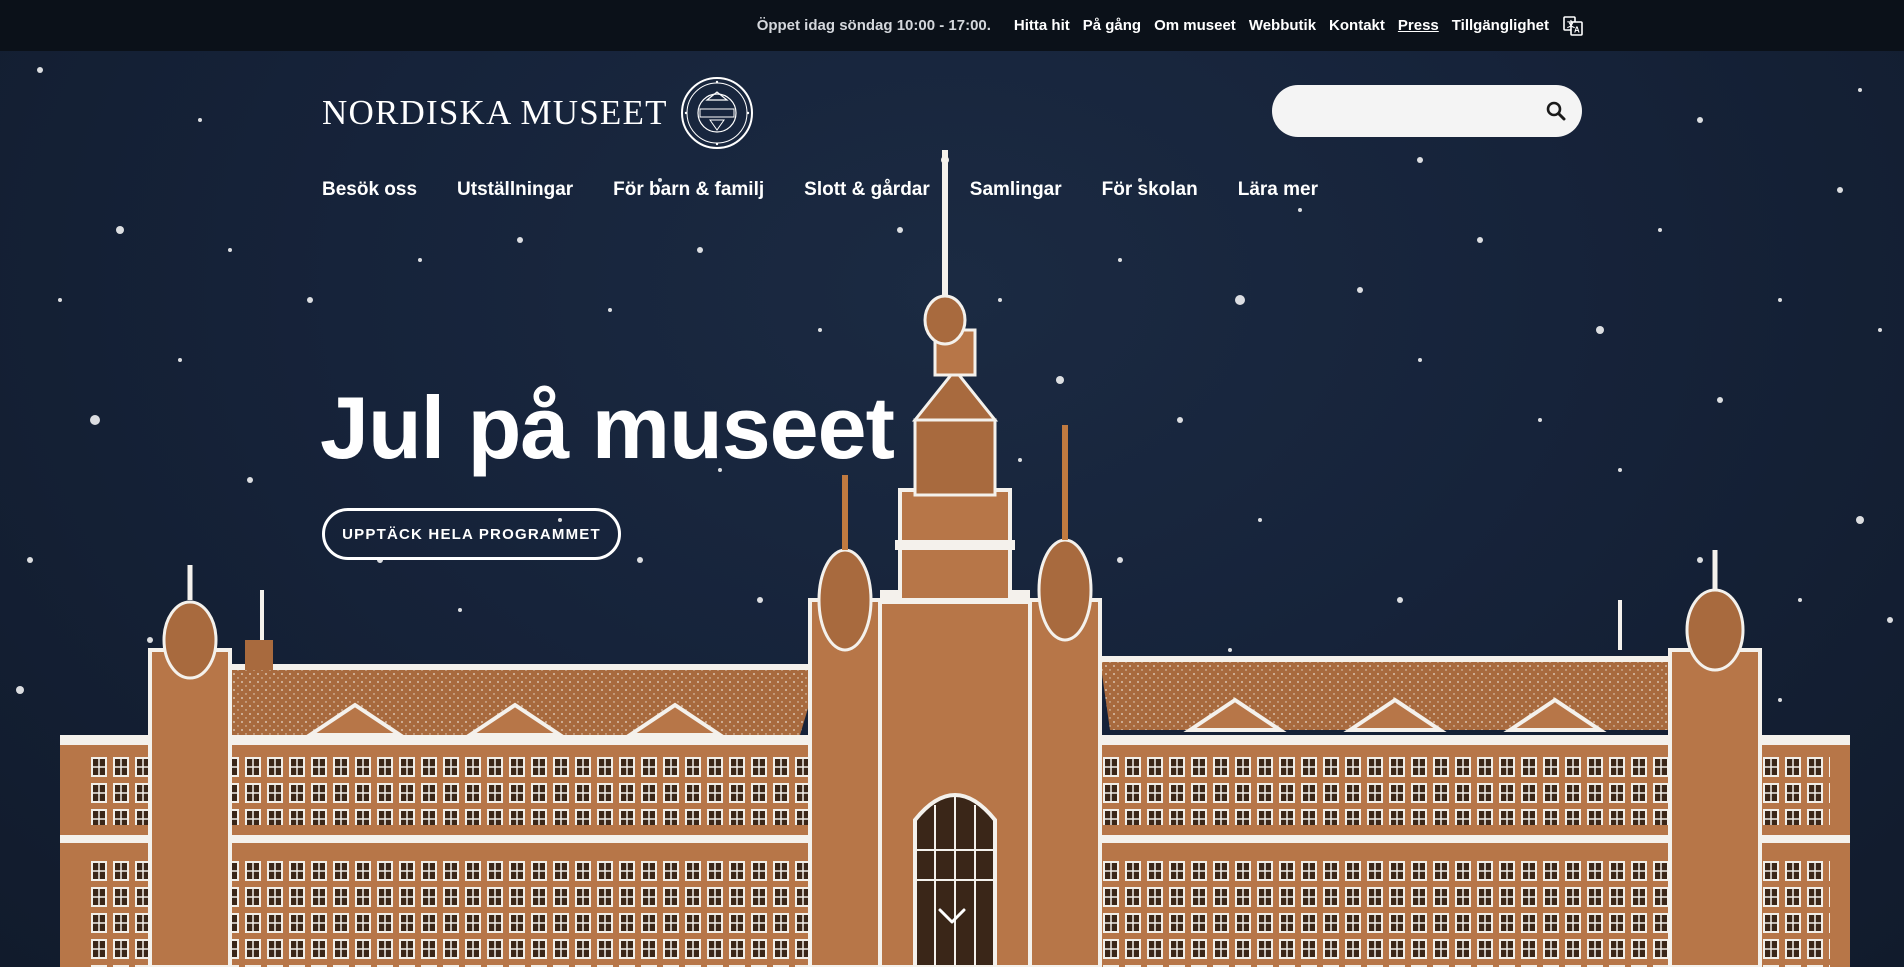 This screenshot has height=967, width=1904. What do you see at coordinates (952, 916) in the screenshot?
I see `chevron-down-icon` at bounding box center [952, 916].